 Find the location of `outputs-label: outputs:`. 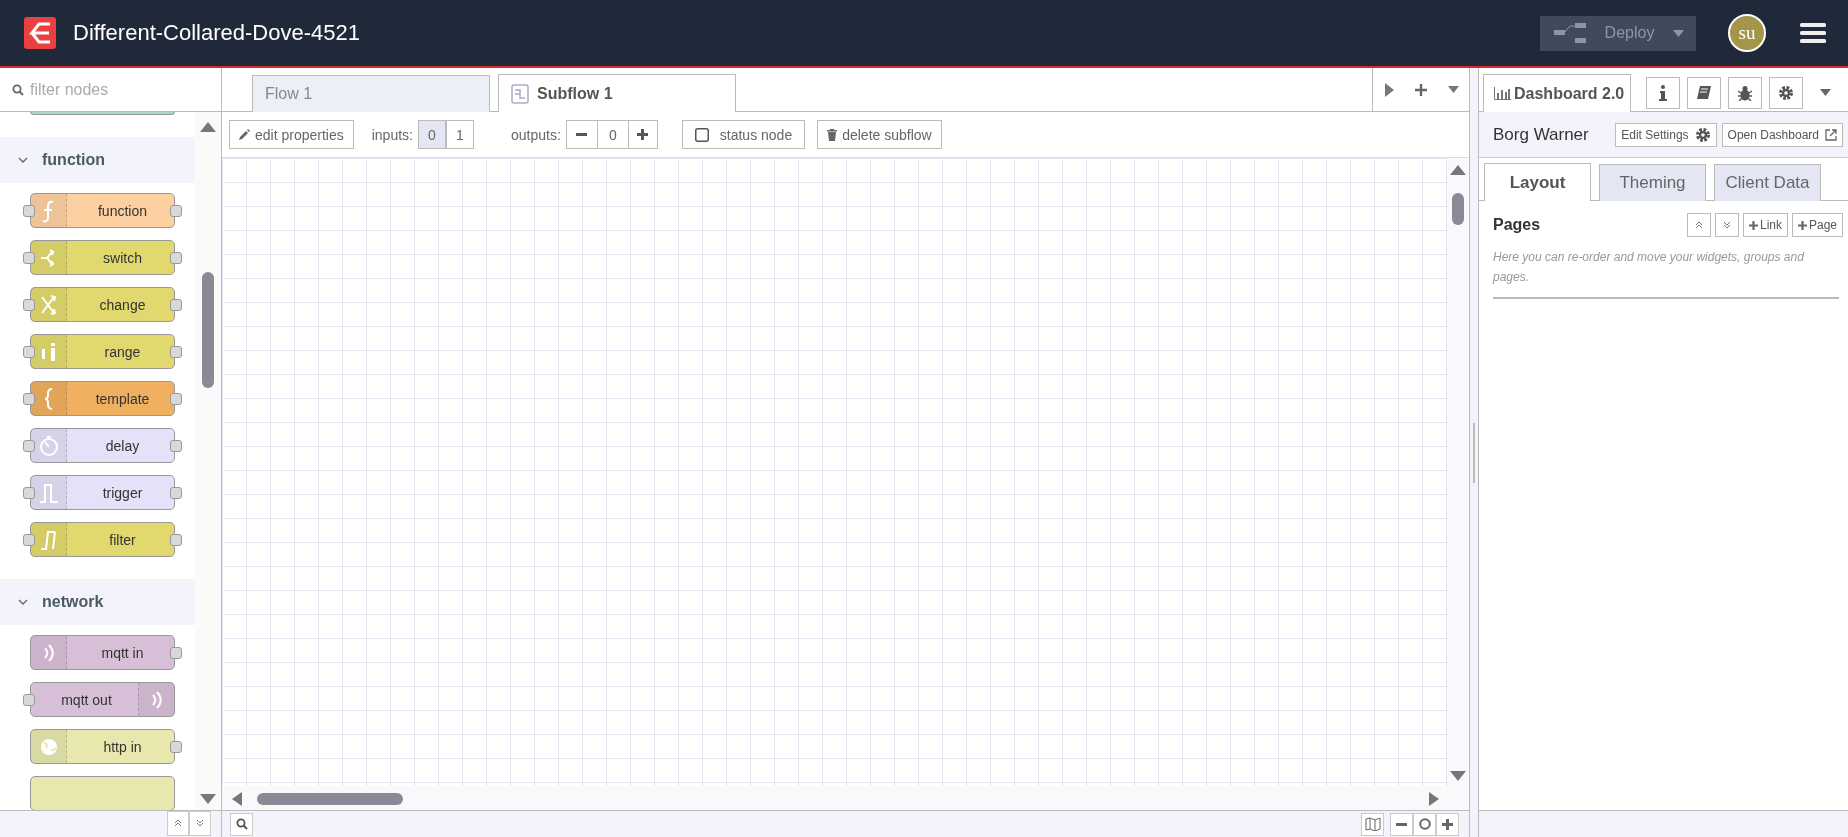

outputs-label: outputs: is located at coordinates (535, 134).